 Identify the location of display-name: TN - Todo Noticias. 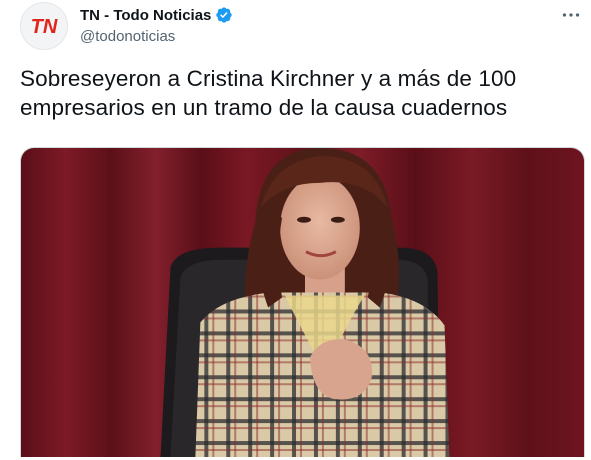
(145, 15).